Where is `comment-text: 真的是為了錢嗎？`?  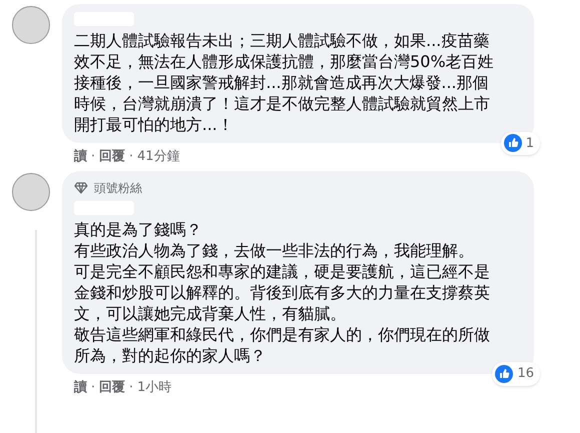
comment-text: 真的是為了錢嗎？ is located at coordinates (138, 229).